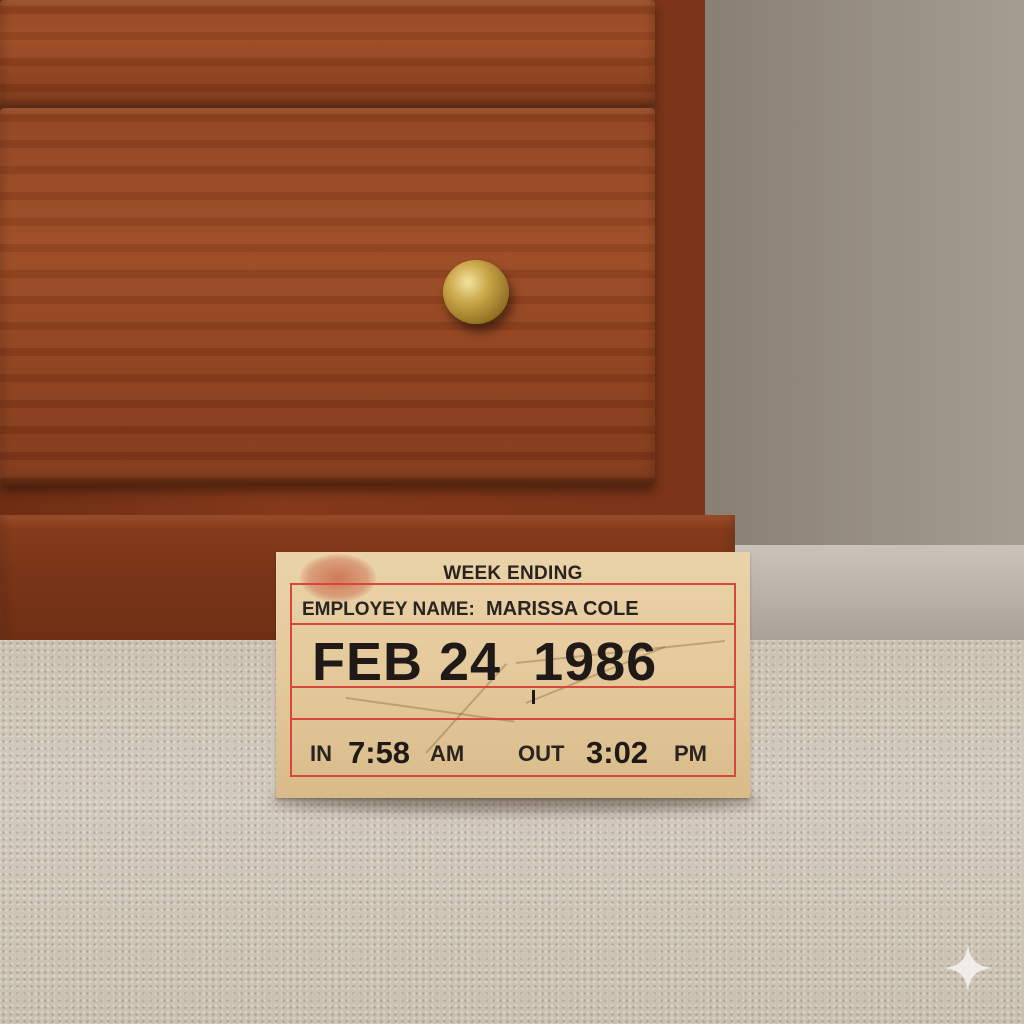  What do you see at coordinates (379, 752) in the screenshot?
I see `in-time: 7:58` at bounding box center [379, 752].